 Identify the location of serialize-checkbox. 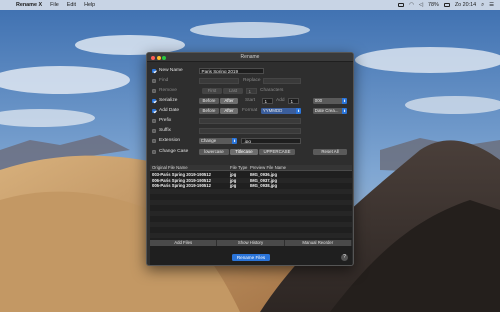
(154, 101).